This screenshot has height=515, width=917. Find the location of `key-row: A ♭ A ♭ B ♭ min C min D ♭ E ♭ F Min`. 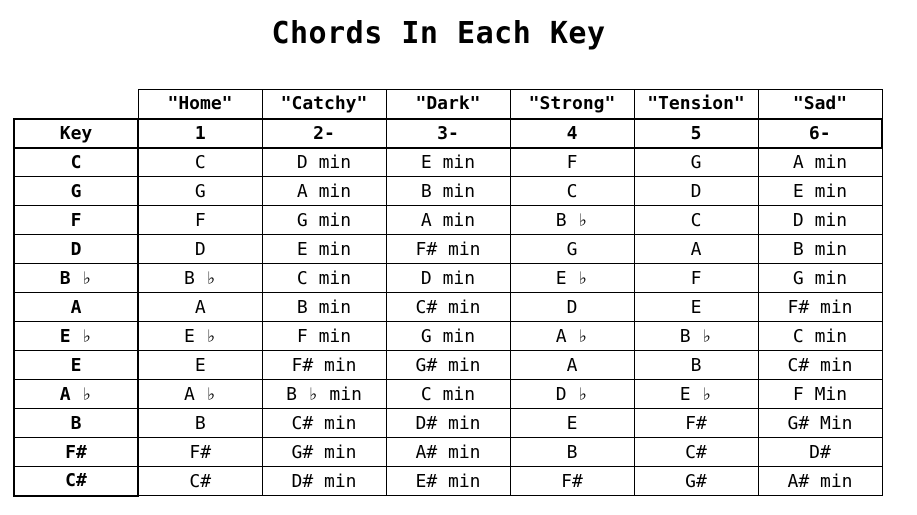

key-row: A ♭ A ♭ B ♭ min C min D ♭ E ♭ F Min is located at coordinates (448, 394).